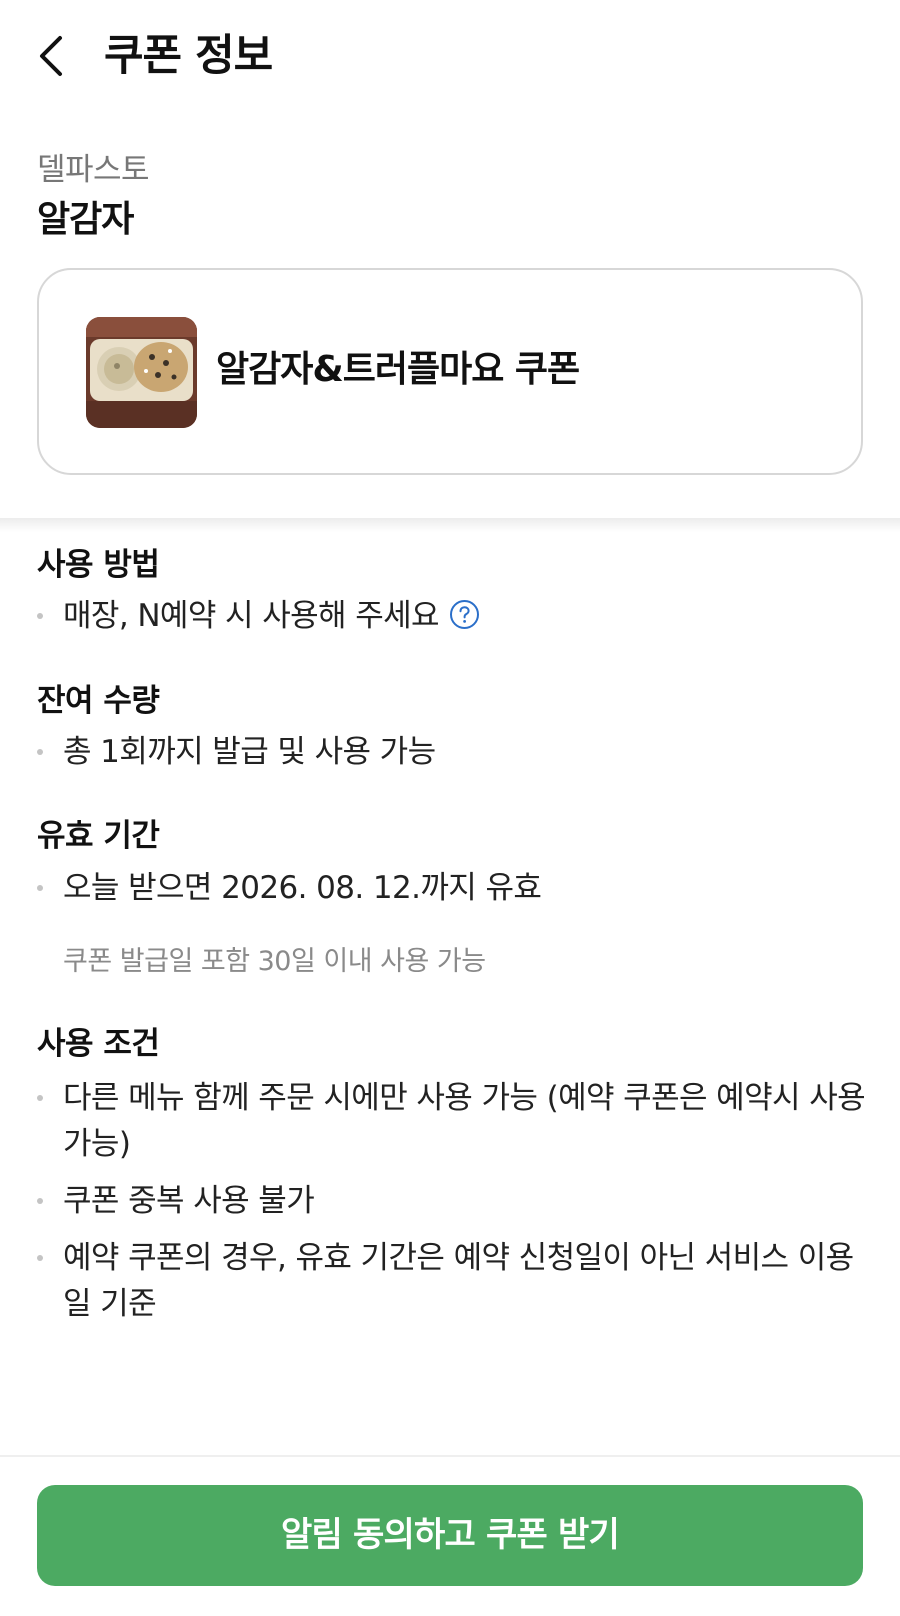 The width and height of the screenshot is (900, 1616). What do you see at coordinates (452, 1201) in the screenshot?
I see `list-item: 쿠폰 중복 사용 불가` at bounding box center [452, 1201].